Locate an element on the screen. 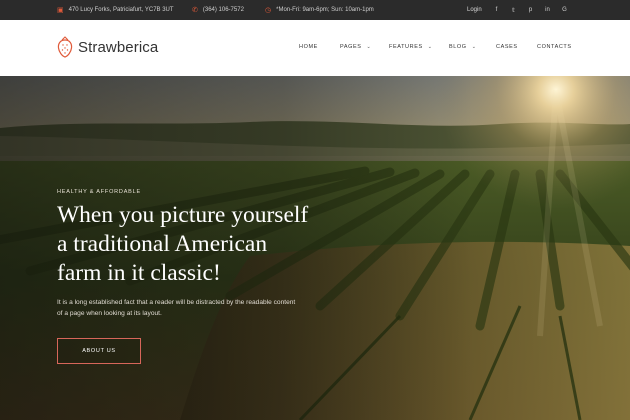 The height and width of the screenshot is (420, 630). nav-label: CONTACTS is located at coordinates (554, 47).